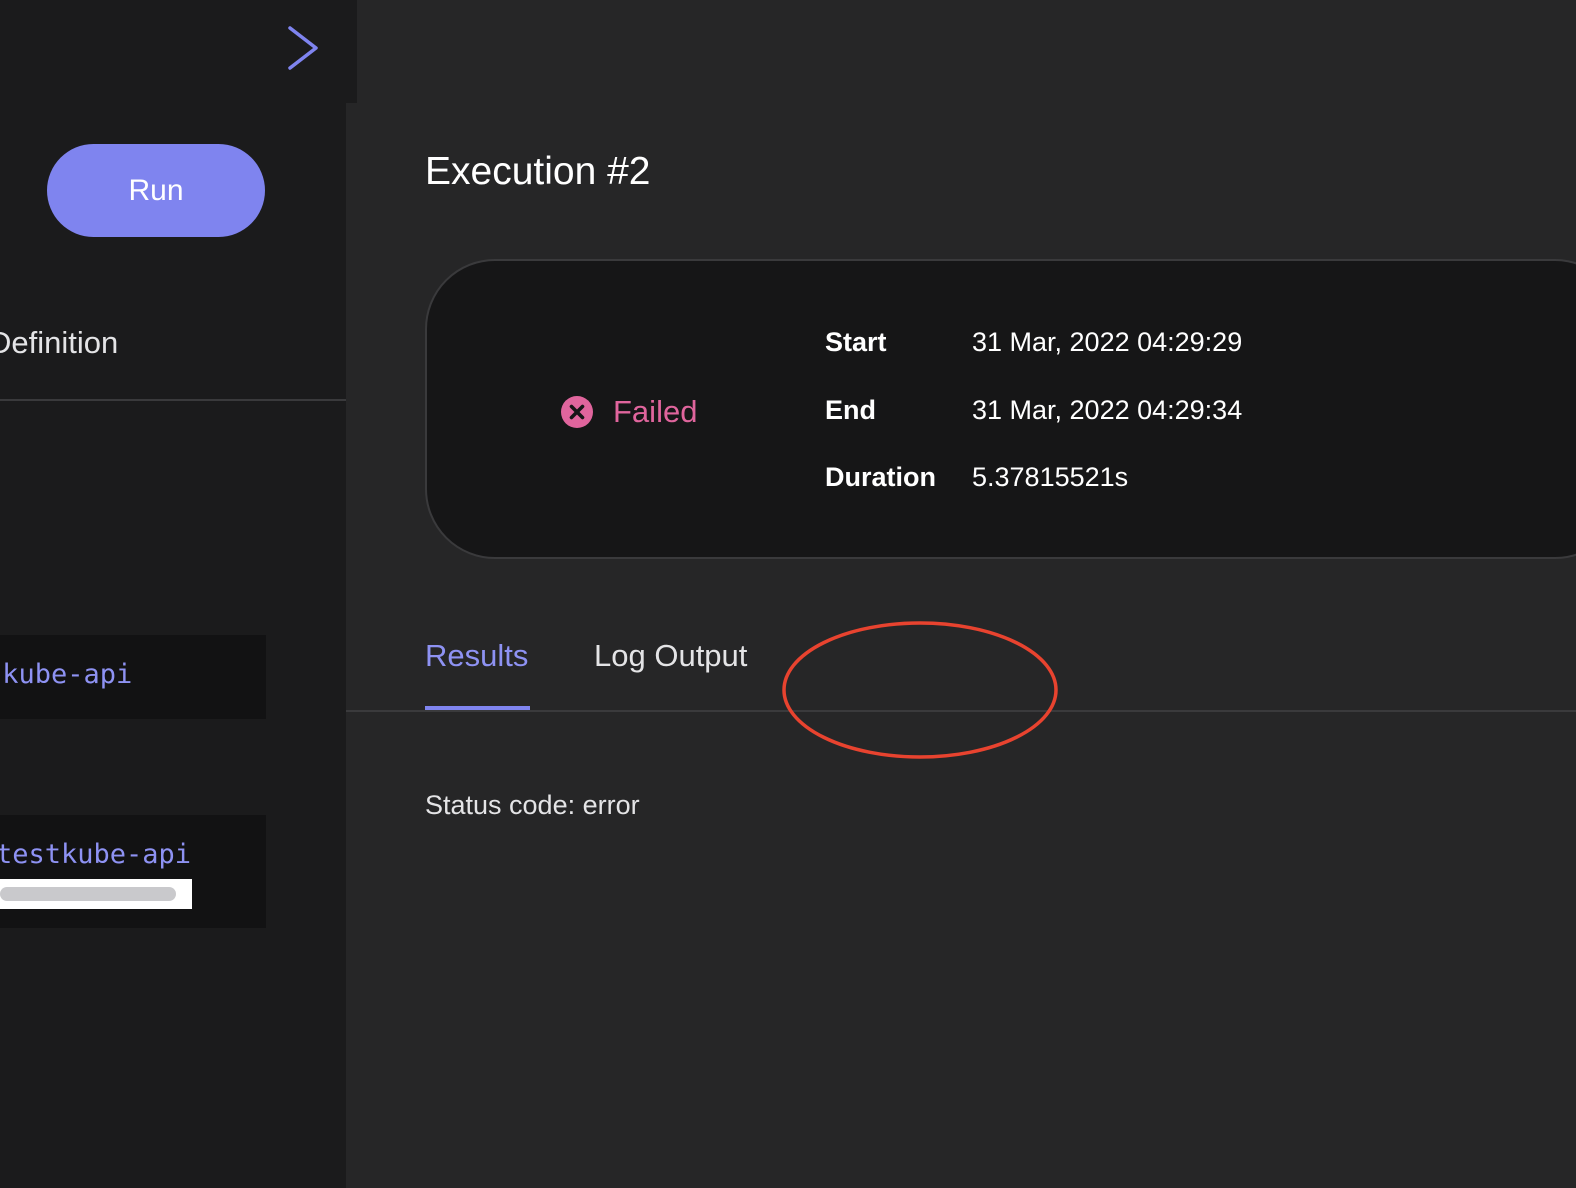 The width and height of the screenshot is (1576, 1188). I want to click on meta-row-duration: Duration 5.37815521s, so click(976, 477).